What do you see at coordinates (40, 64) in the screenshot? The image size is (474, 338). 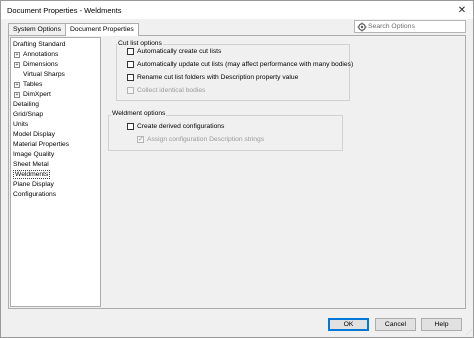 I see `tree-item-dimensions: Dimensions` at bounding box center [40, 64].